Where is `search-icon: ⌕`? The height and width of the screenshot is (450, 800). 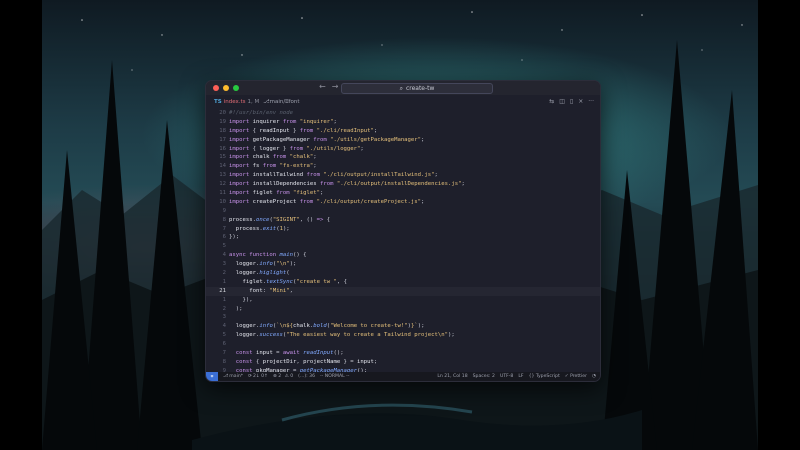 search-icon: ⌕ is located at coordinates (401, 88).